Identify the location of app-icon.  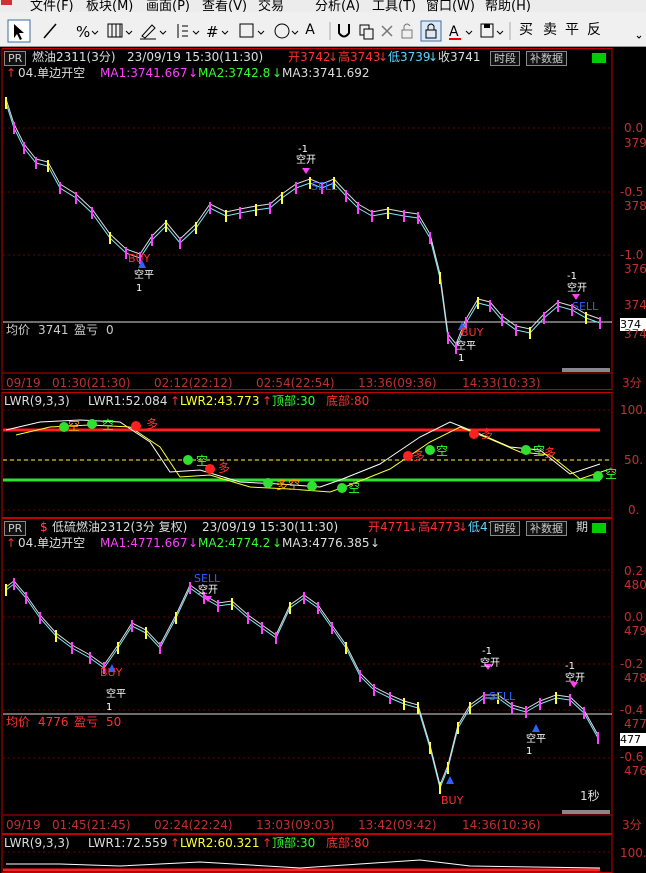
(7, 5).